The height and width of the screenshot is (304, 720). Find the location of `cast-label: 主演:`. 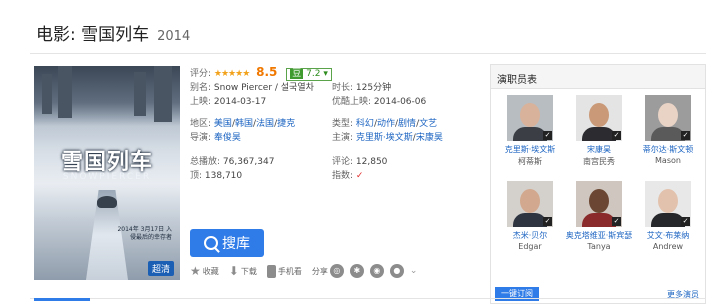

cast-label: 主演: is located at coordinates (343, 138).